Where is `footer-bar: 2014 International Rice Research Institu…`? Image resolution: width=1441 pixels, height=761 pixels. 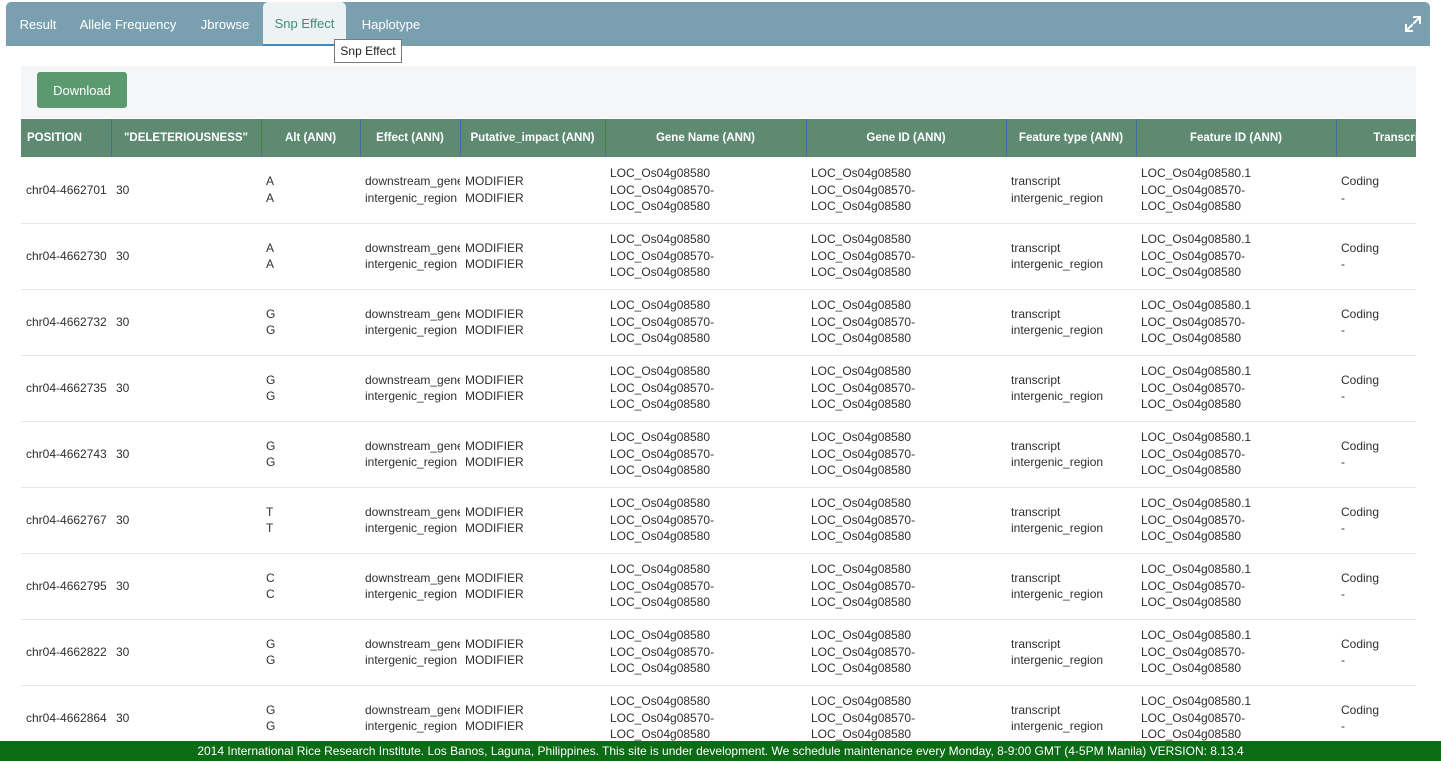
footer-bar: 2014 International Rice Research Institu… is located at coordinates (720, 751).